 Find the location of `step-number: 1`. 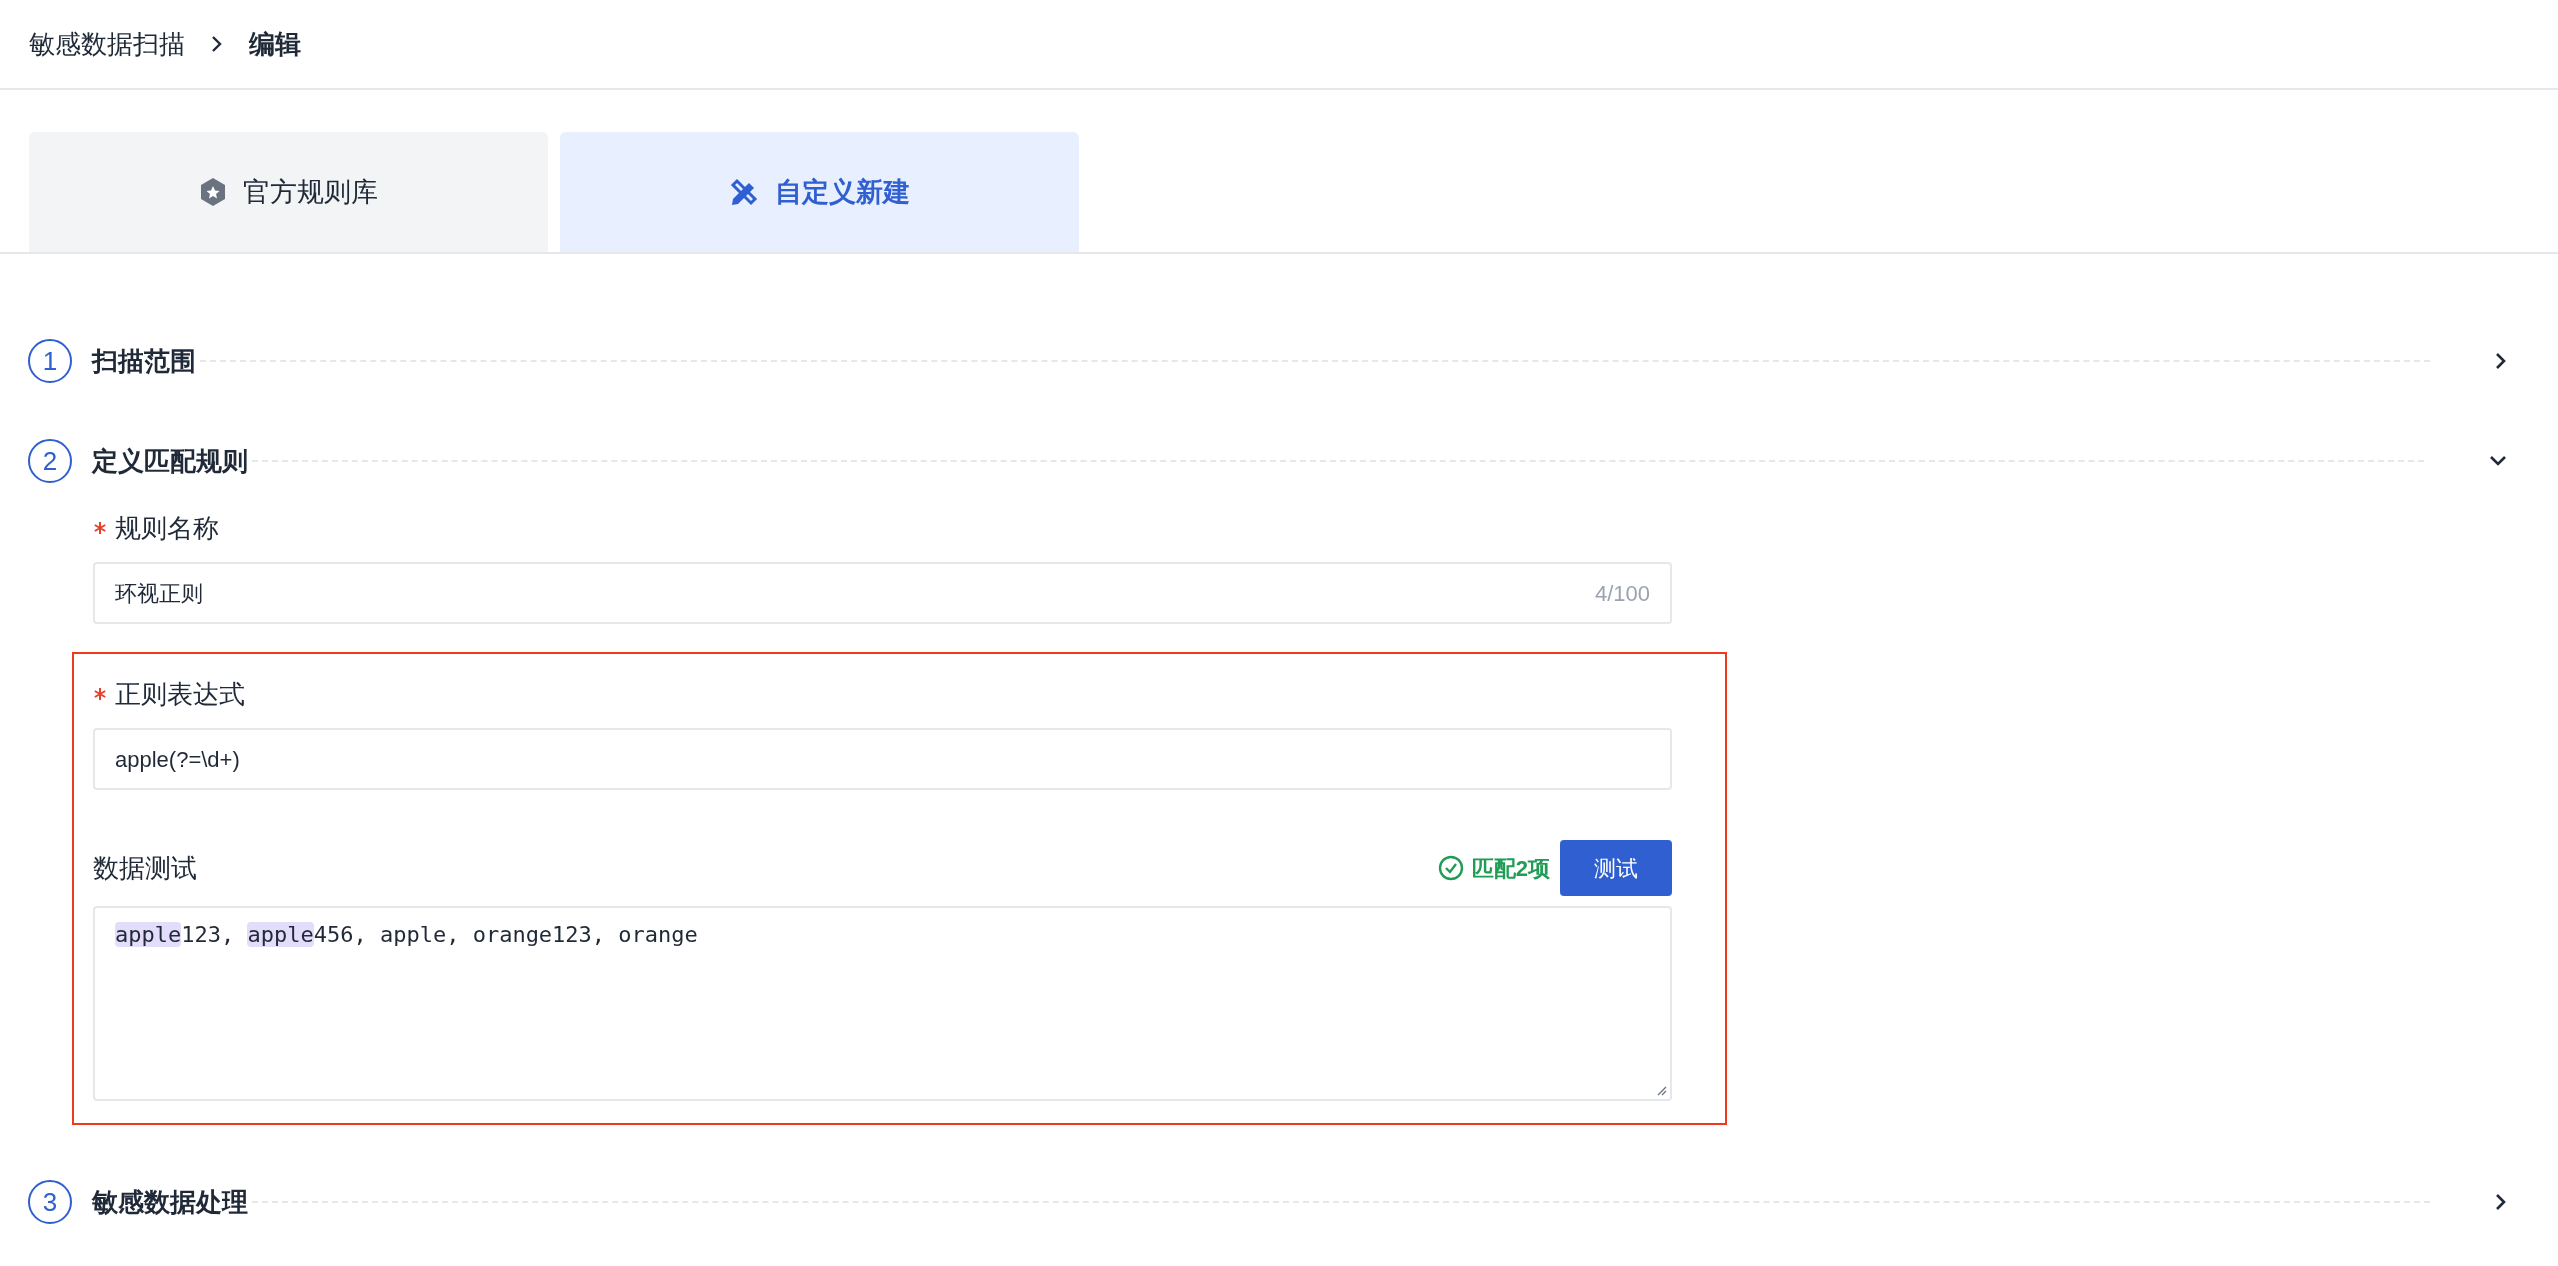

step-number: 1 is located at coordinates (50, 361).